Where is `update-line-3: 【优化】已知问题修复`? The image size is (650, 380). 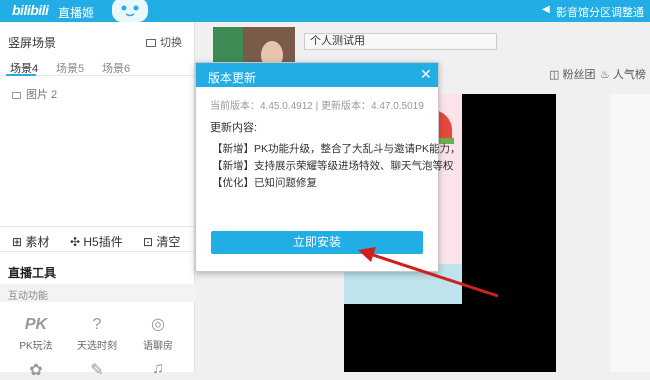
update-line-3: 【优化】已知问题修复 is located at coordinates (264, 183).